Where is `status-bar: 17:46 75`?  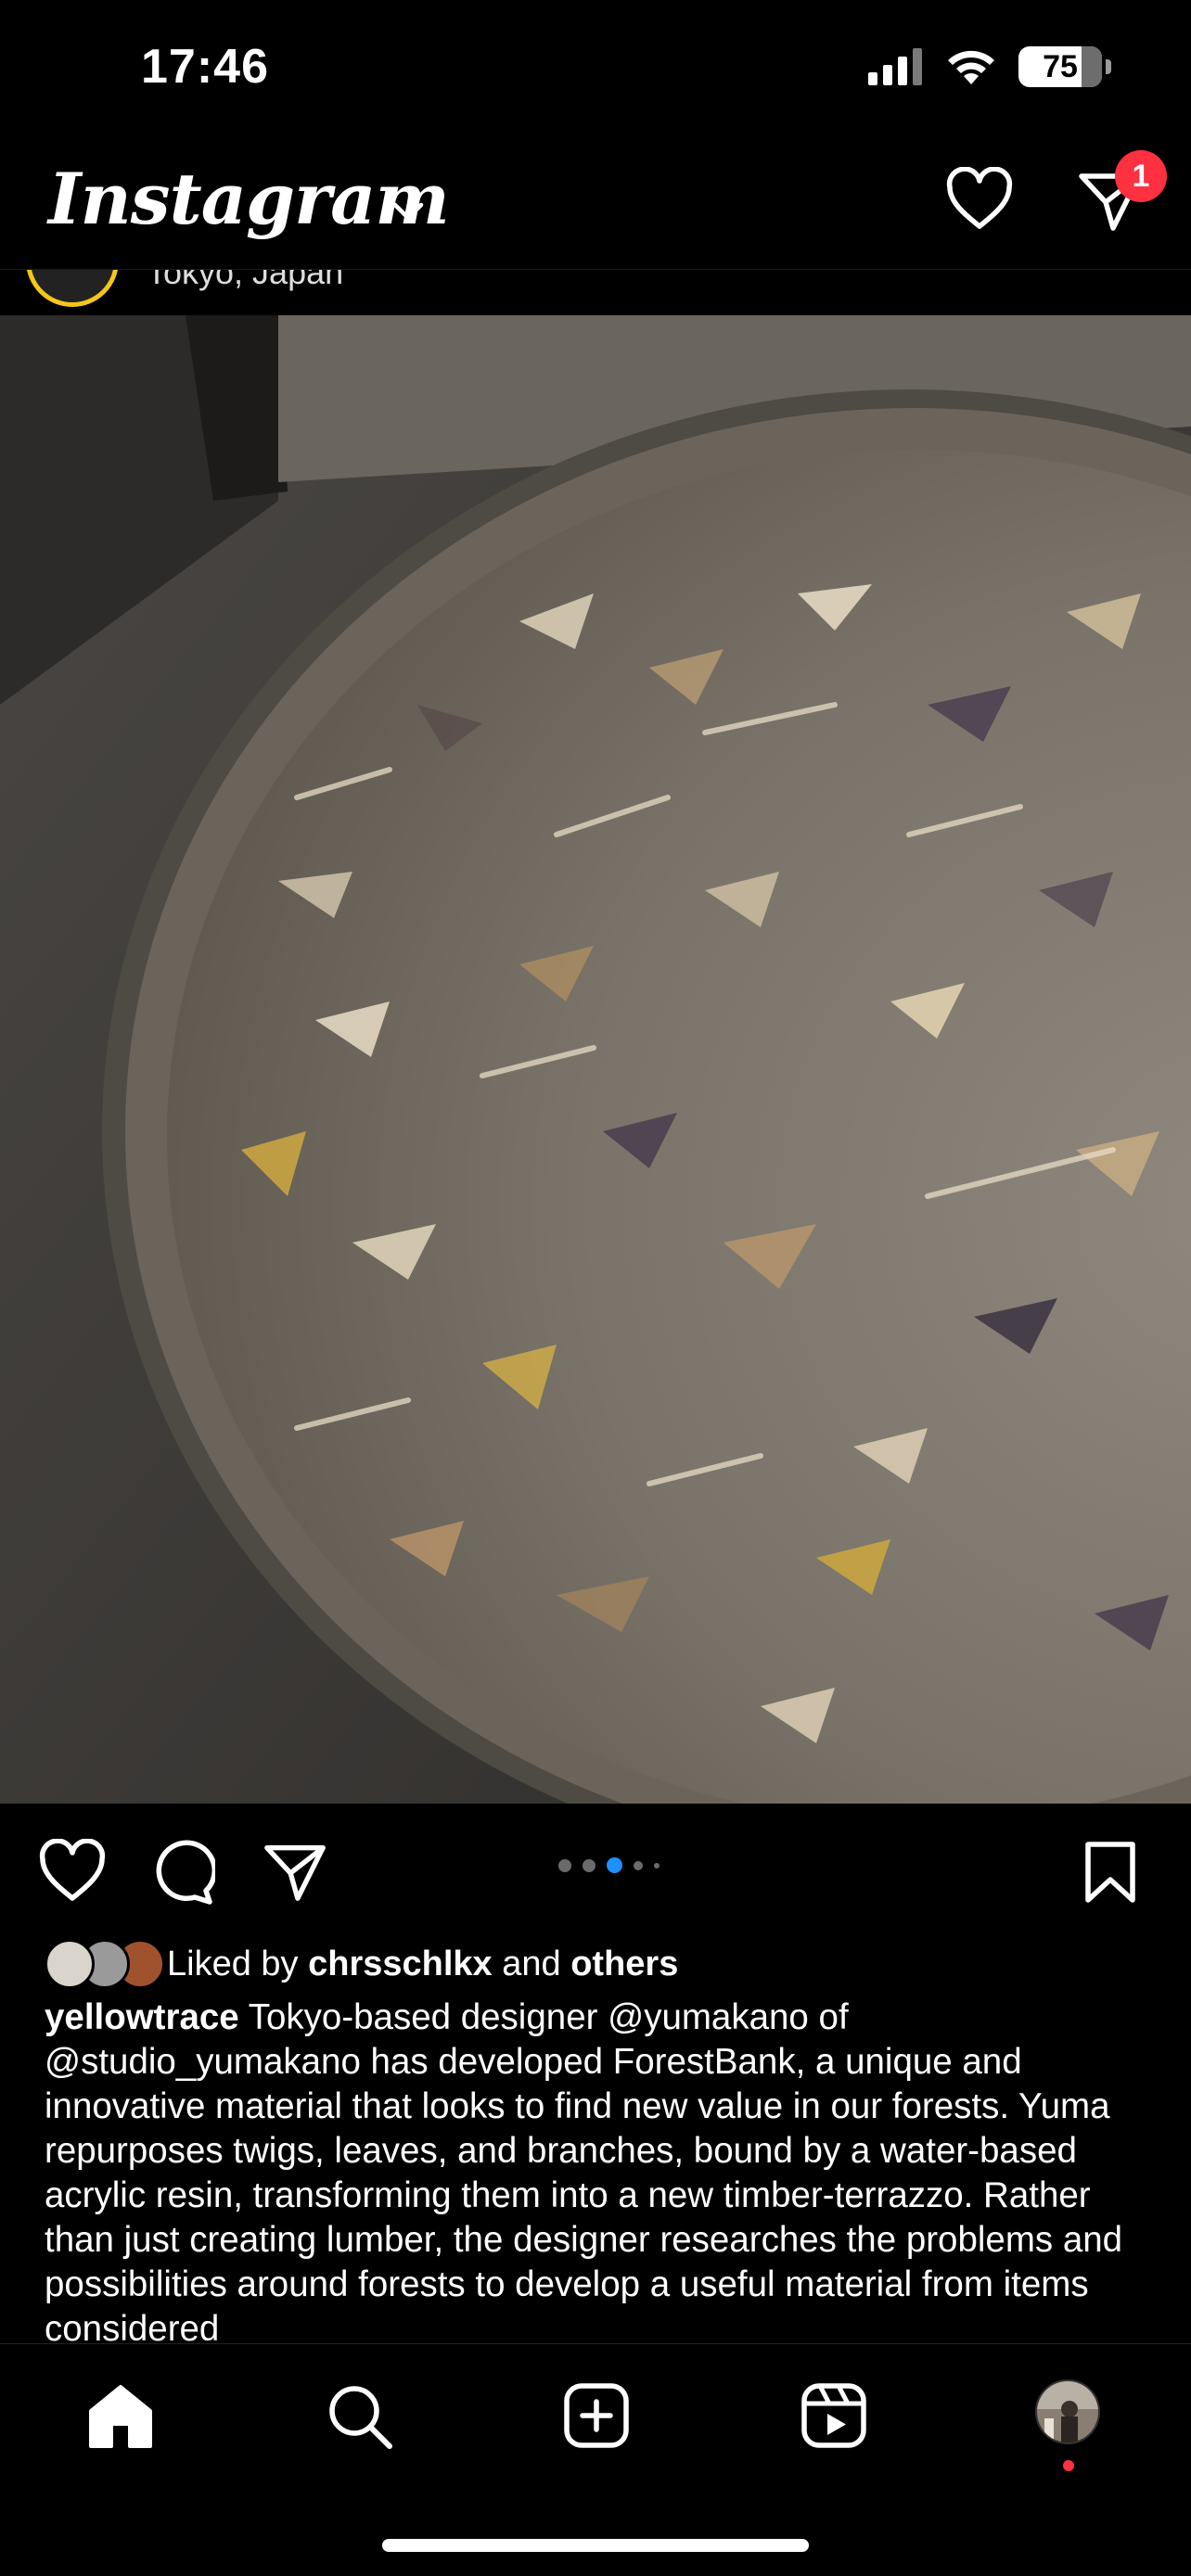
status-bar: 17:46 75 is located at coordinates (595, 69).